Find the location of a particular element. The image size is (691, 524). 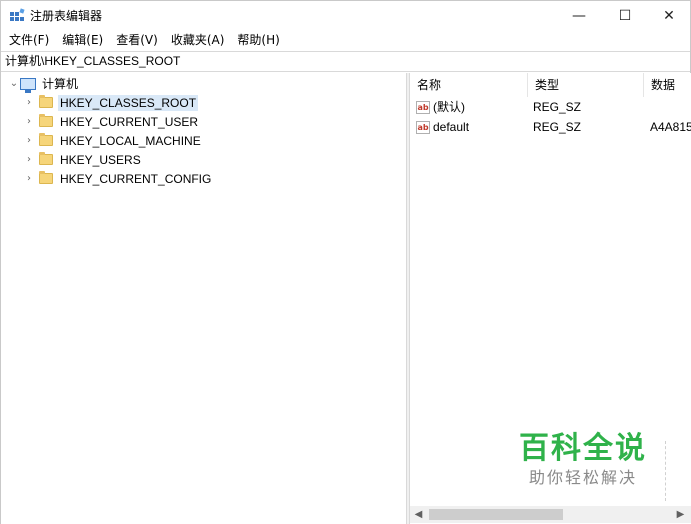

scroll-left-icon: ◀ is located at coordinates (418, 514).